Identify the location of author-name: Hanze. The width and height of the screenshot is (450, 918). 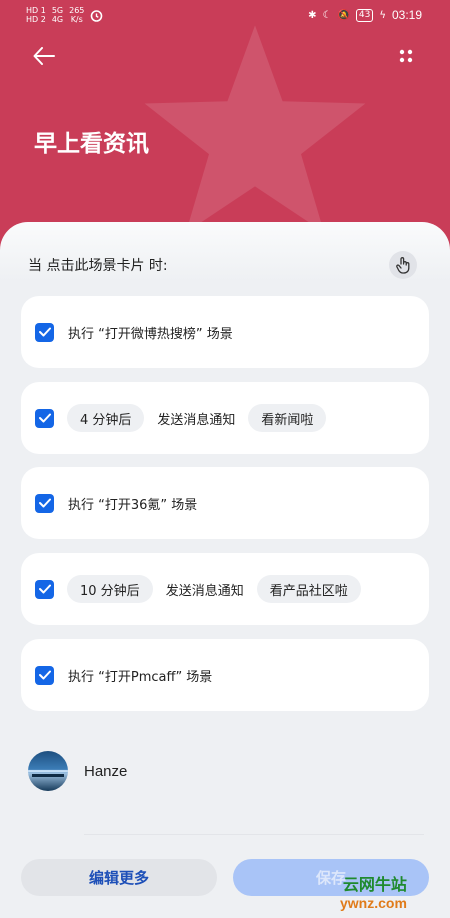
(105, 771).